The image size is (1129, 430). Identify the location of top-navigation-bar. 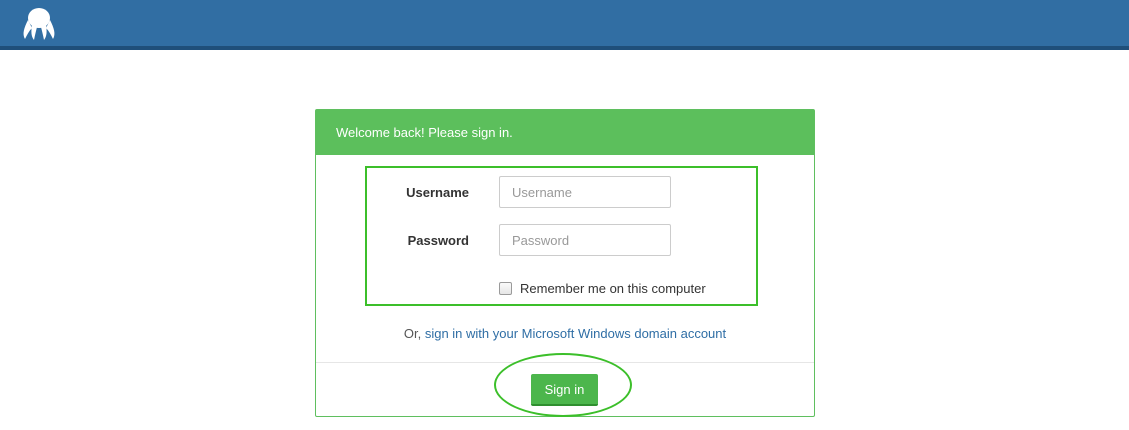
(564, 25).